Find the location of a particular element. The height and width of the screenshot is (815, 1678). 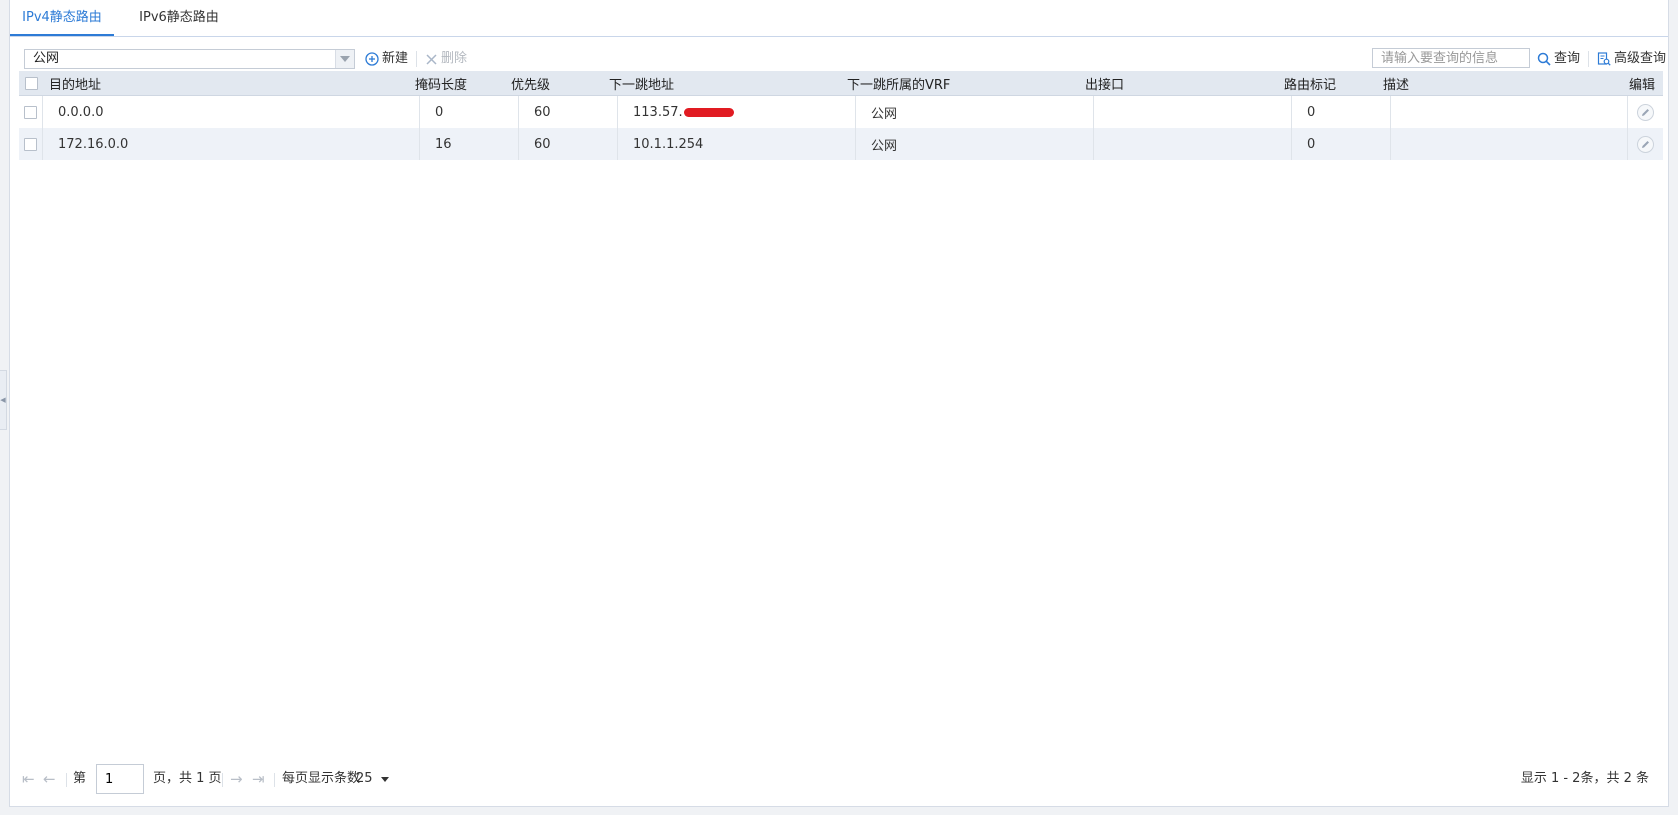

header-select-all-cell is located at coordinates (31, 83).